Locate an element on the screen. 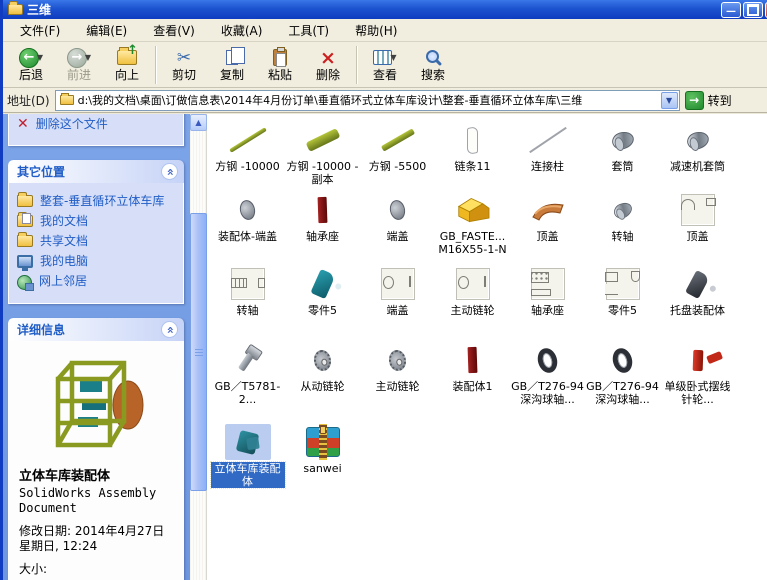  copy-button: 复制 is located at coordinates (232, 65).